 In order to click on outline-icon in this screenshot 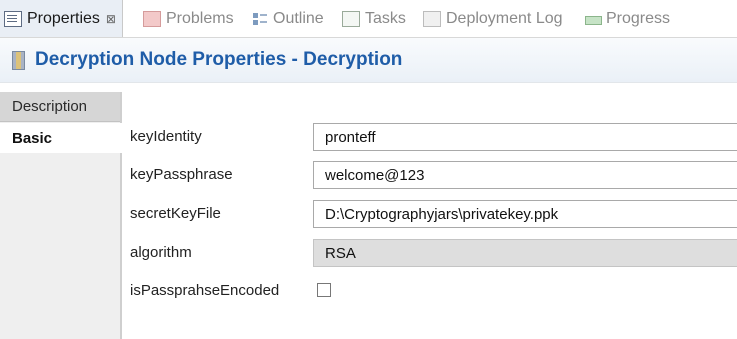, I will do `click(260, 19)`.